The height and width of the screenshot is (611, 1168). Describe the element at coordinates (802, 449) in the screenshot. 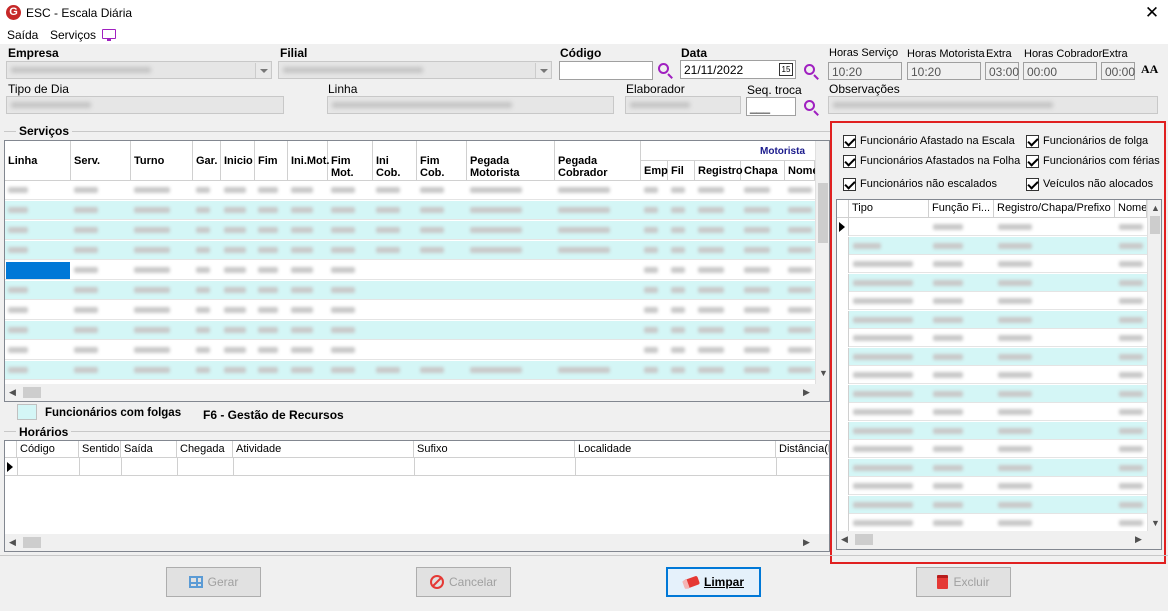

I see `col-distancia: Distância(K` at that location.